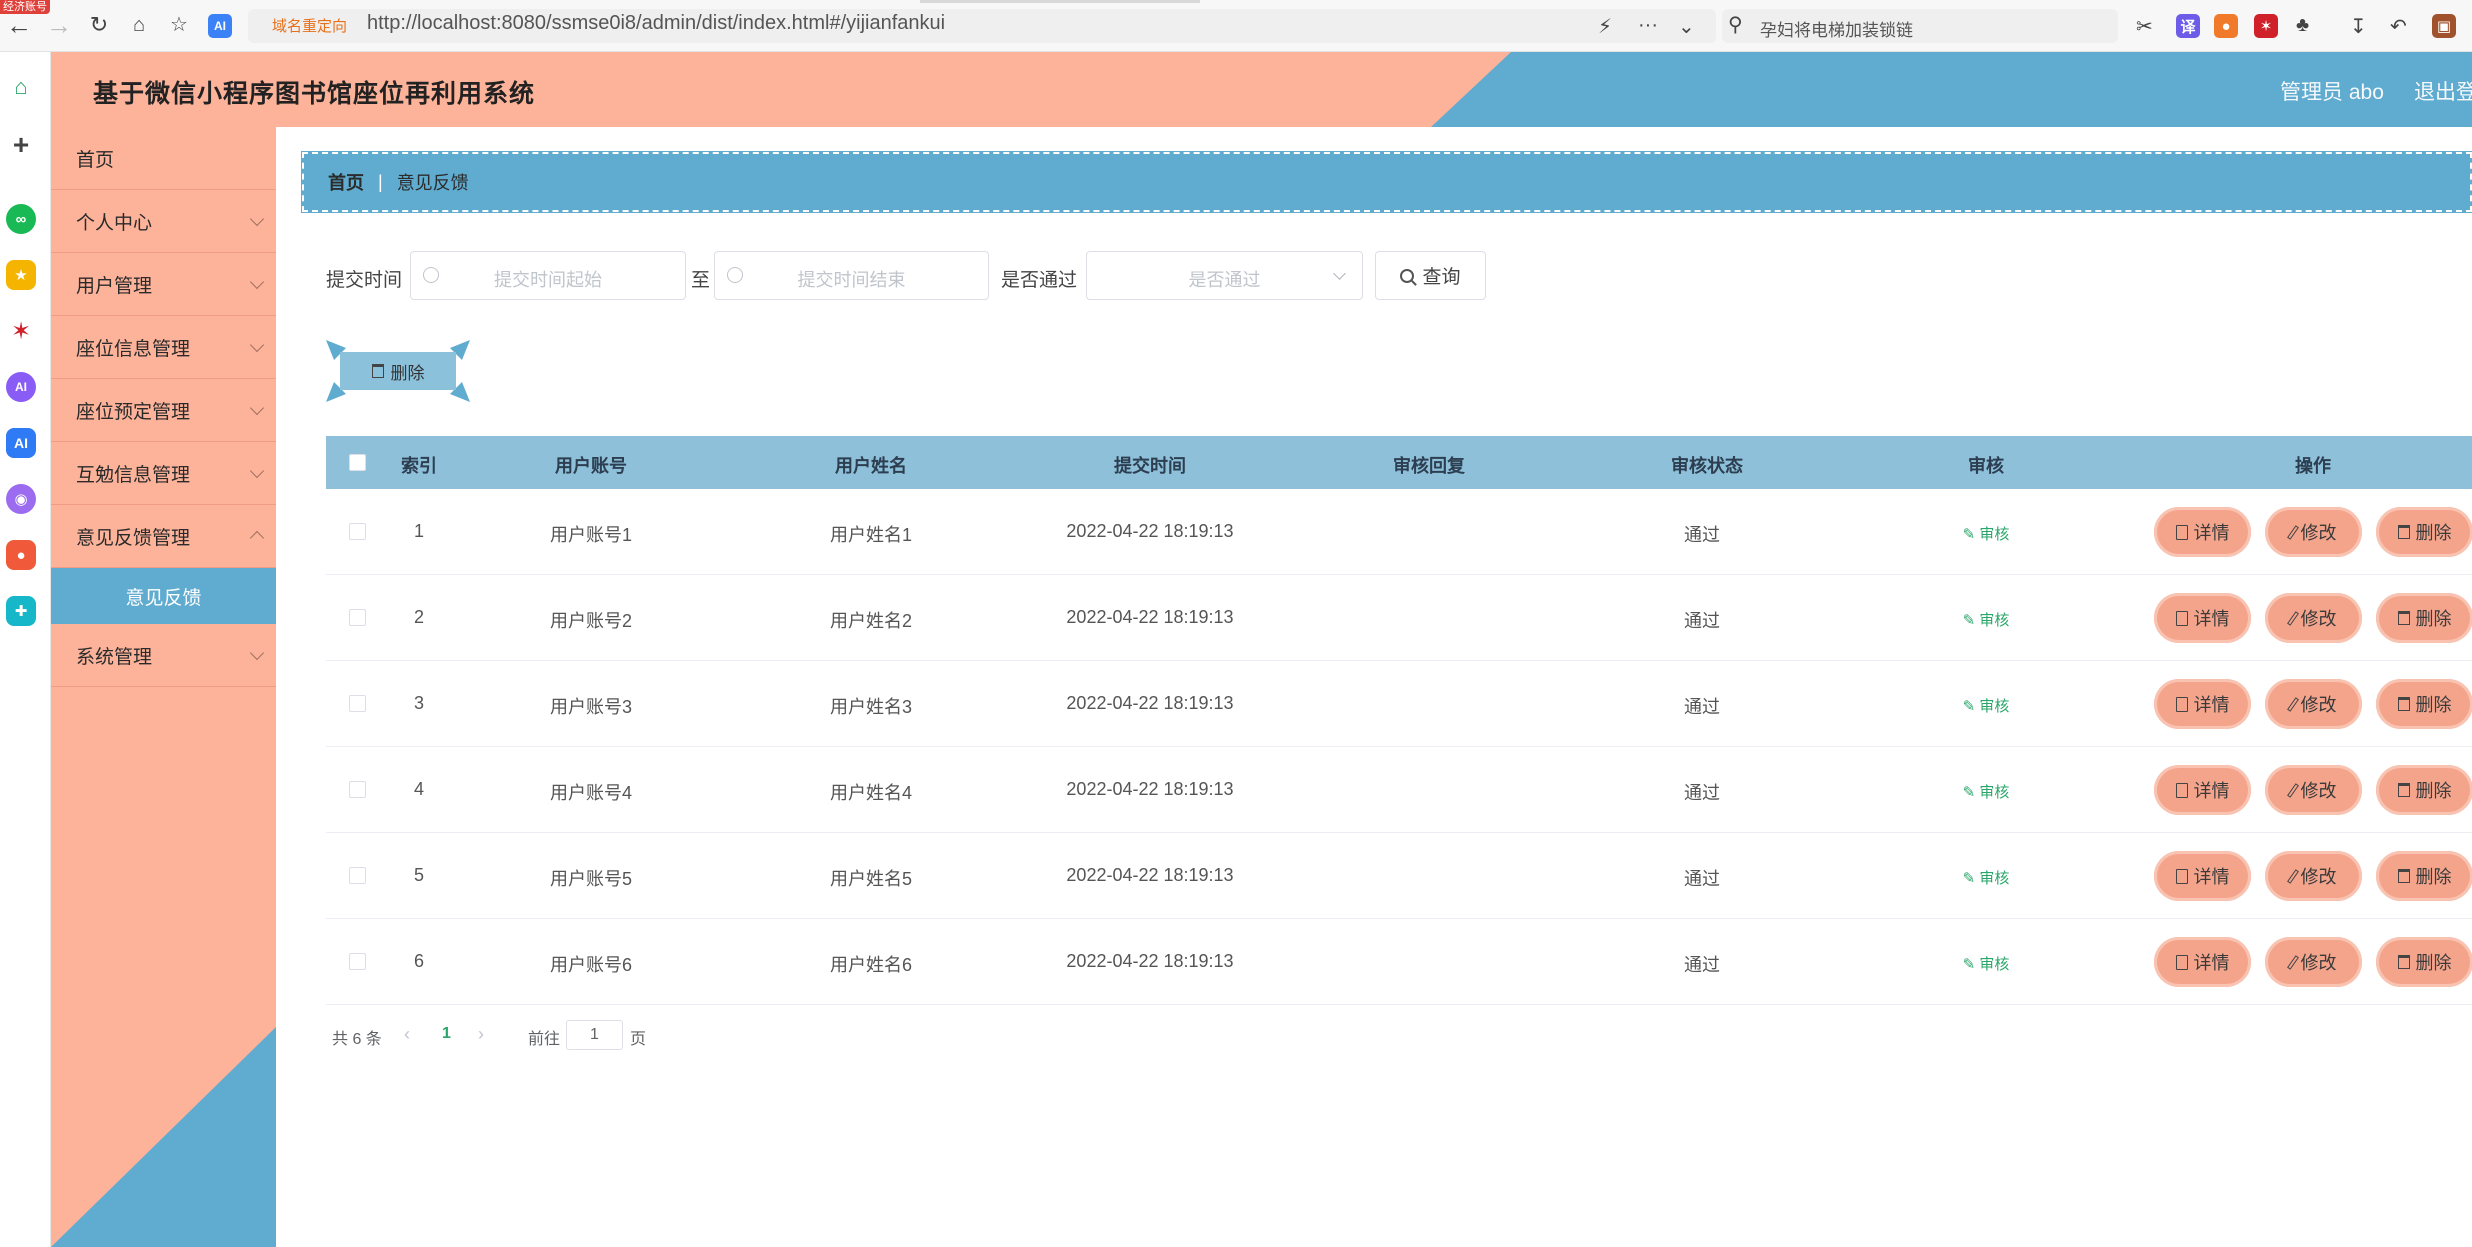  I want to click on translate-icon: 译, so click(2188, 26).